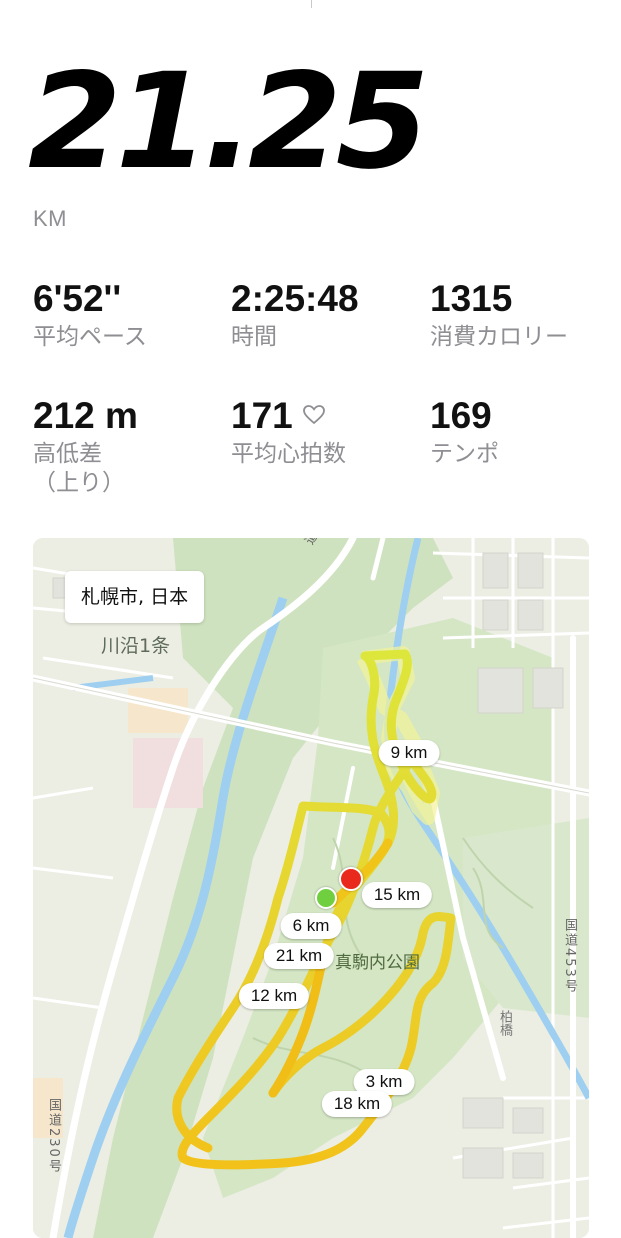 This screenshot has height=1238, width=621. Describe the element at coordinates (85, 415) in the screenshot. I see `elevation-gain-value: 212 m` at that location.